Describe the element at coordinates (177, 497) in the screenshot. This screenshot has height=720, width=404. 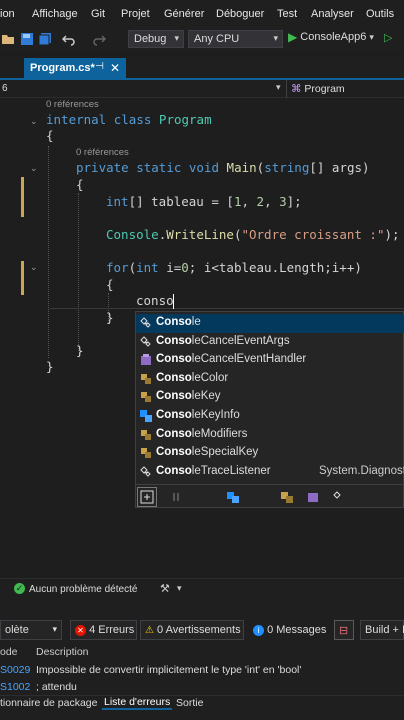
I see `separator-icon` at that location.